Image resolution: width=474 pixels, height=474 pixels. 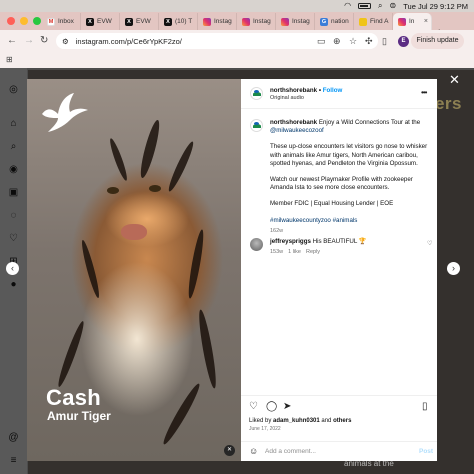 I want to click on liked-by-prefix: Liked by, so click(x=261, y=421).